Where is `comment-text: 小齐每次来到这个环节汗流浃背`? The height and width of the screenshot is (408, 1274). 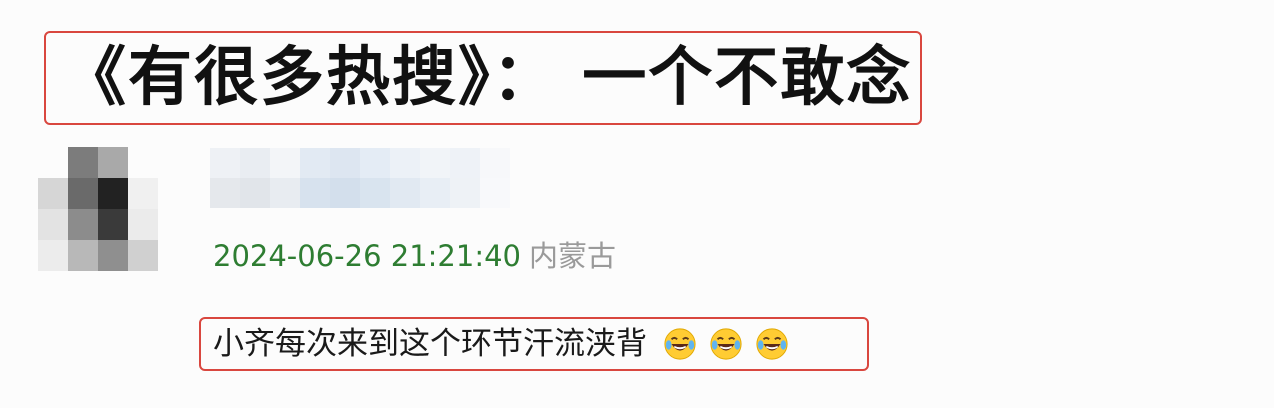
comment-text: 小齐每次来到这个环节汗流浃背 is located at coordinates (430, 343).